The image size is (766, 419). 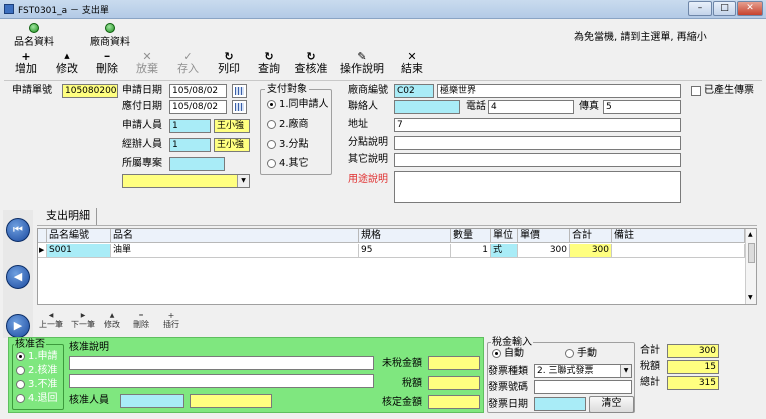 I want to click on radio-auto: 自動, so click(x=508, y=353).